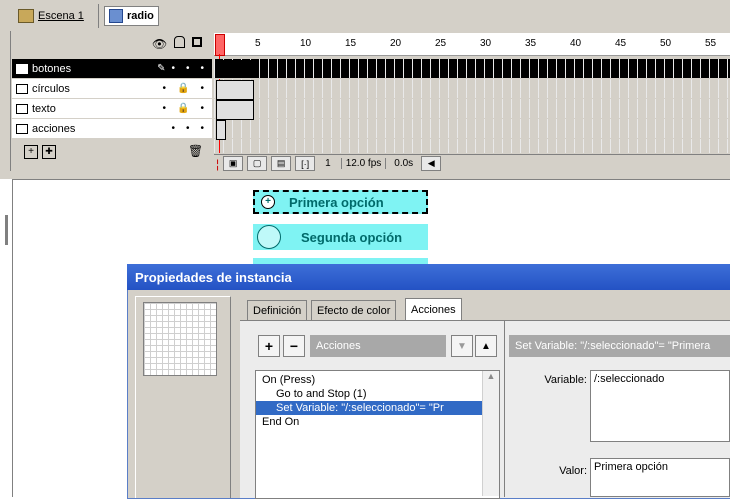 The height and width of the screenshot is (499, 730). Describe the element at coordinates (112, 44) in the screenshot. I see `layer-header: 👁` at that location.